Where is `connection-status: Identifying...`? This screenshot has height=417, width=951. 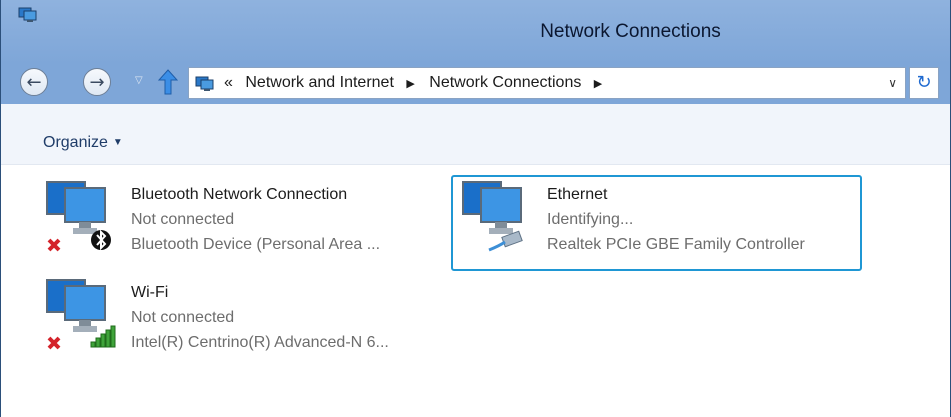 connection-status: Identifying... is located at coordinates (590, 219).